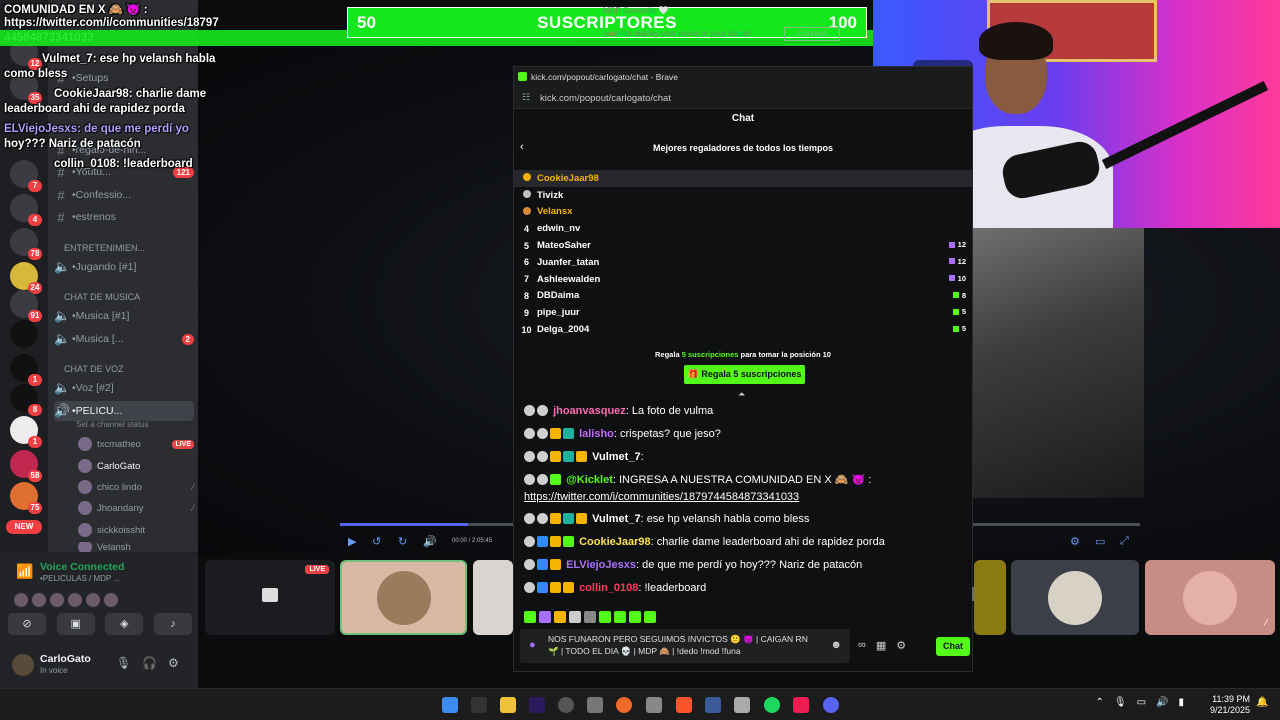 The height and width of the screenshot is (720, 1280). I want to click on forward-icon: ↻, so click(402, 541).